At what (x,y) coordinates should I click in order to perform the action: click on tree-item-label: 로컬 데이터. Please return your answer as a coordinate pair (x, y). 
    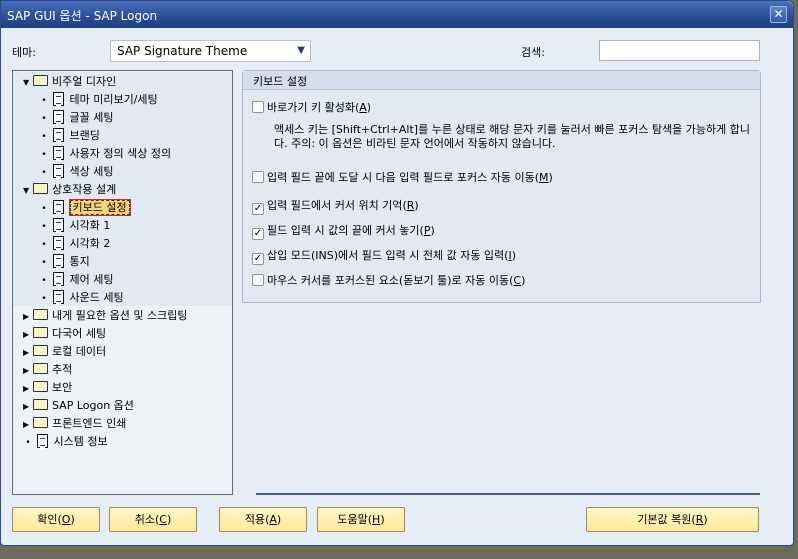
    Looking at the image, I should click on (79, 351).